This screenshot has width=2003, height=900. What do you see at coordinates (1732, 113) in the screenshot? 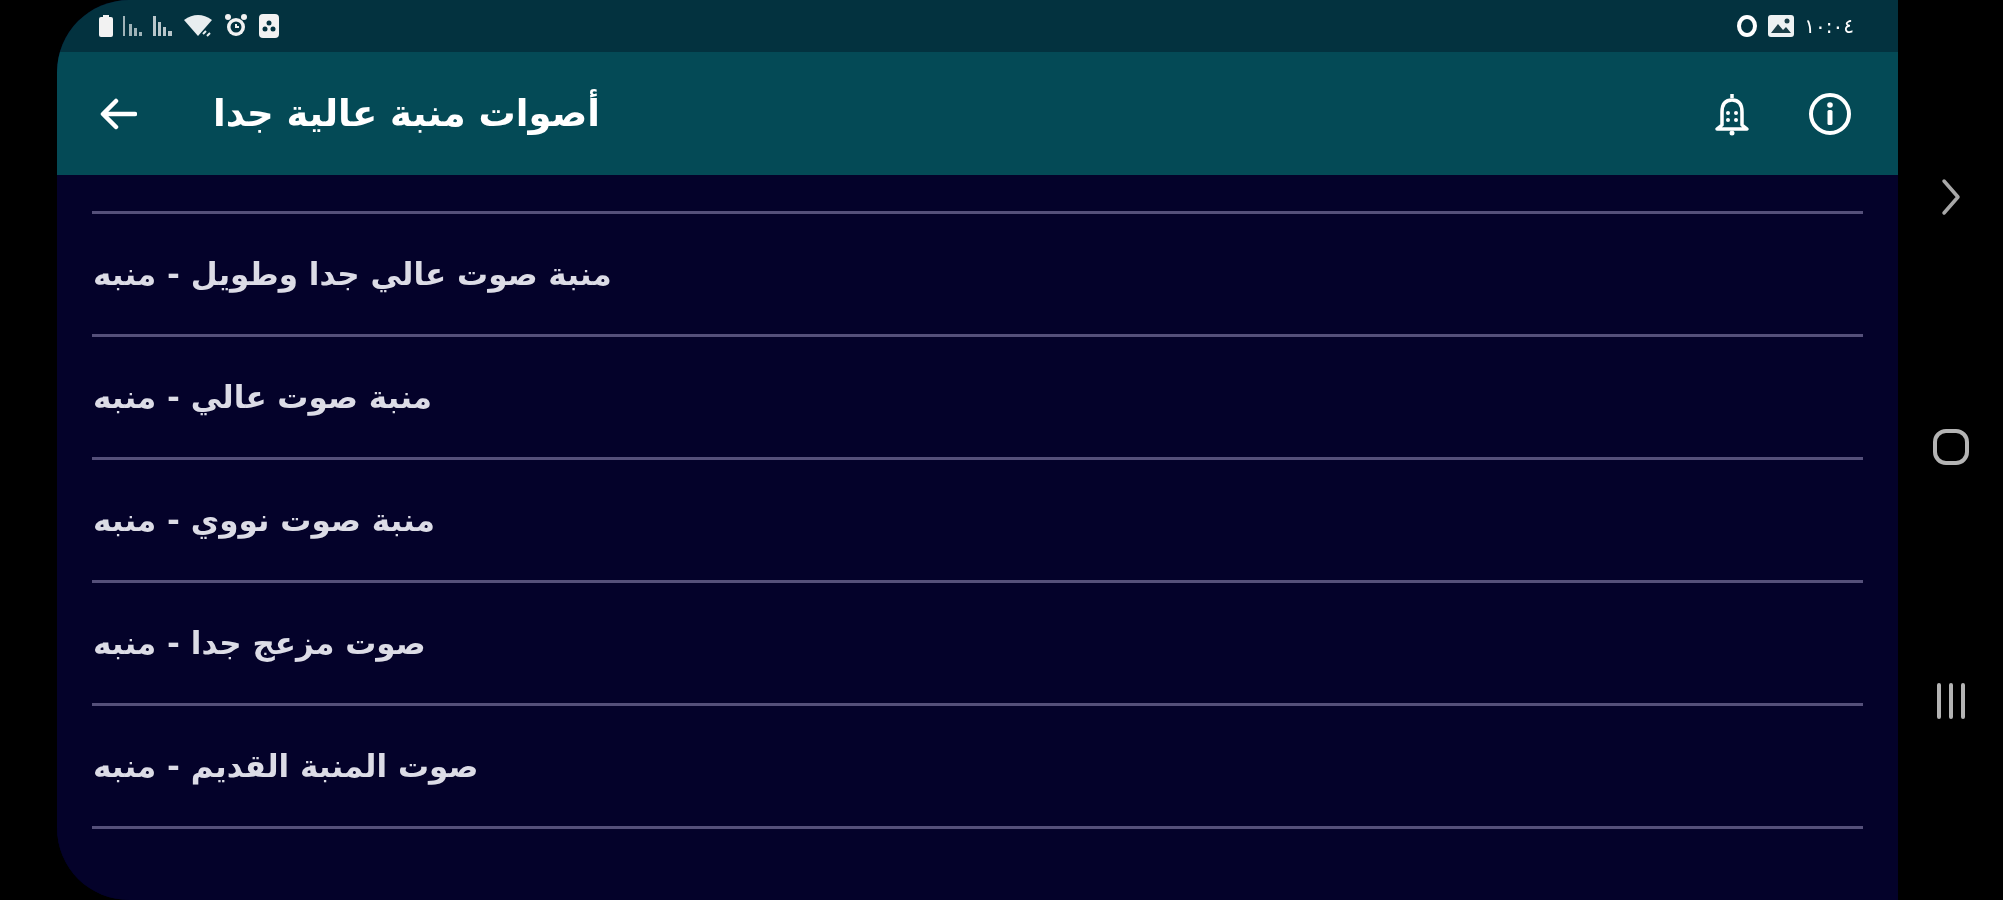
I see `bell-icon` at bounding box center [1732, 113].